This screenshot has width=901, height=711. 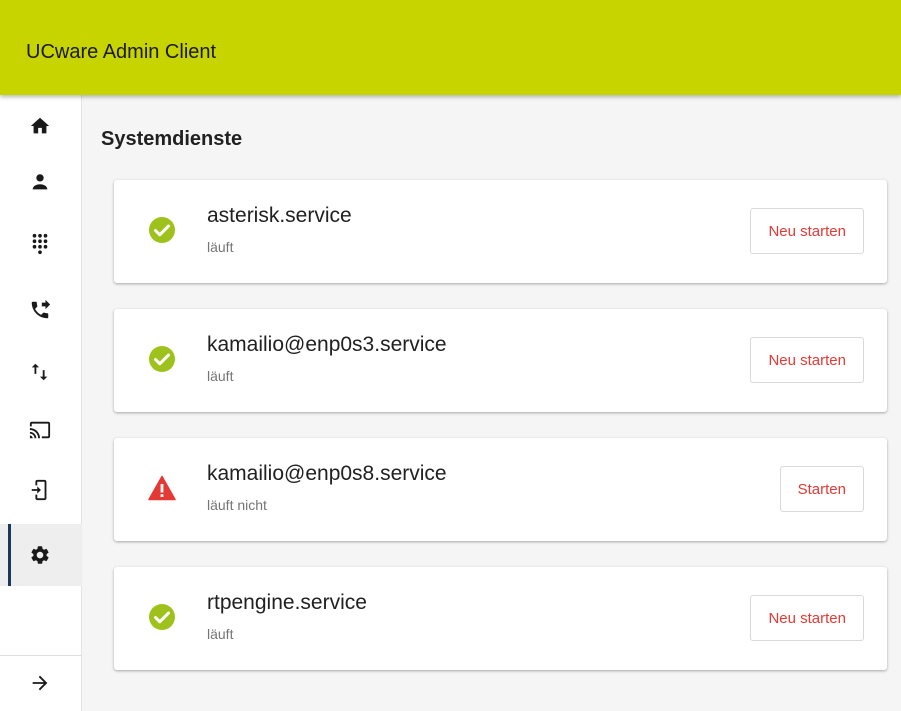 I want to click on person-icon, so click(x=40, y=182).